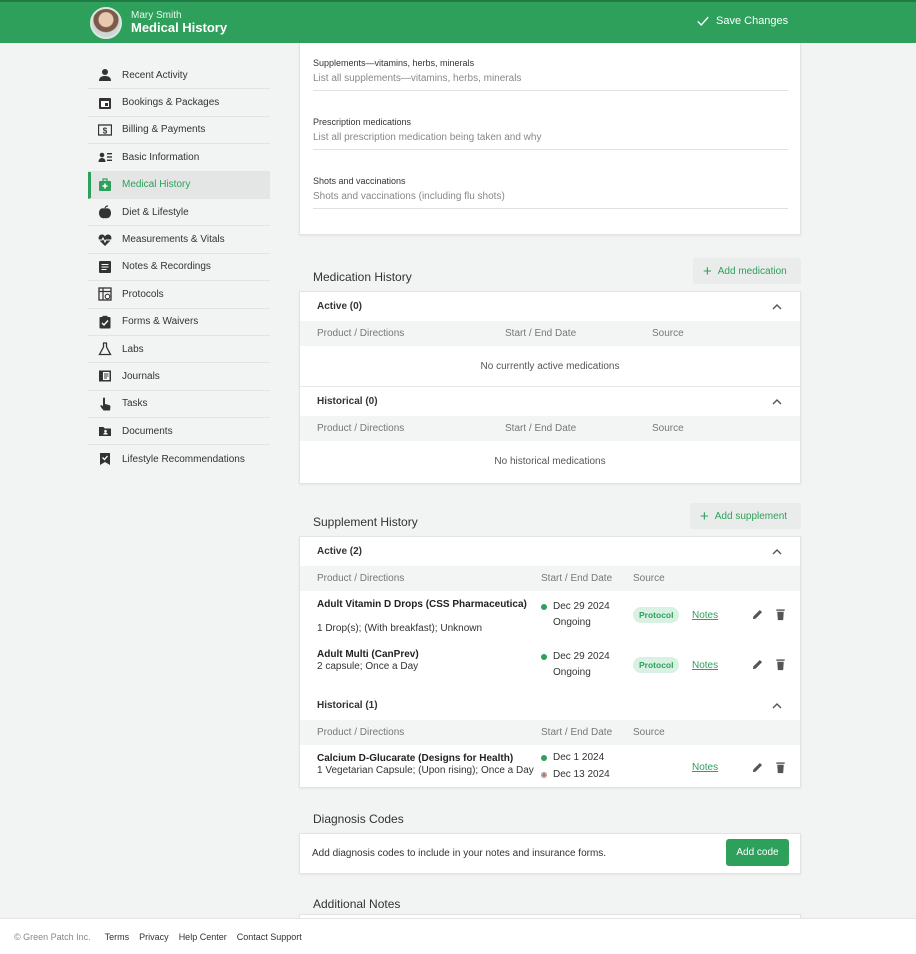 Image resolution: width=916 pixels, height=954 pixels. What do you see at coordinates (133, 349) in the screenshot?
I see `sidebar-item-label: Labs` at bounding box center [133, 349].